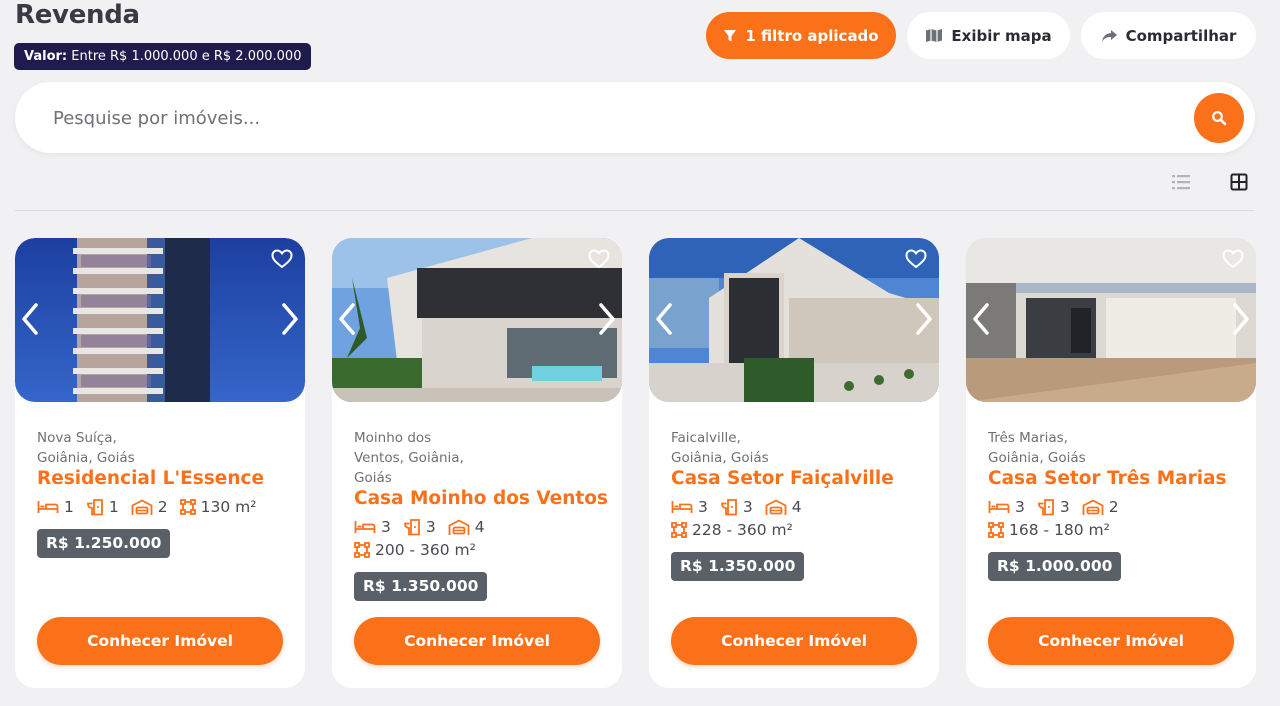 Image resolution: width=1280 pixels, height=706 pixels. I want to click on area-value: 200 - 360 m², so click(425, 550).